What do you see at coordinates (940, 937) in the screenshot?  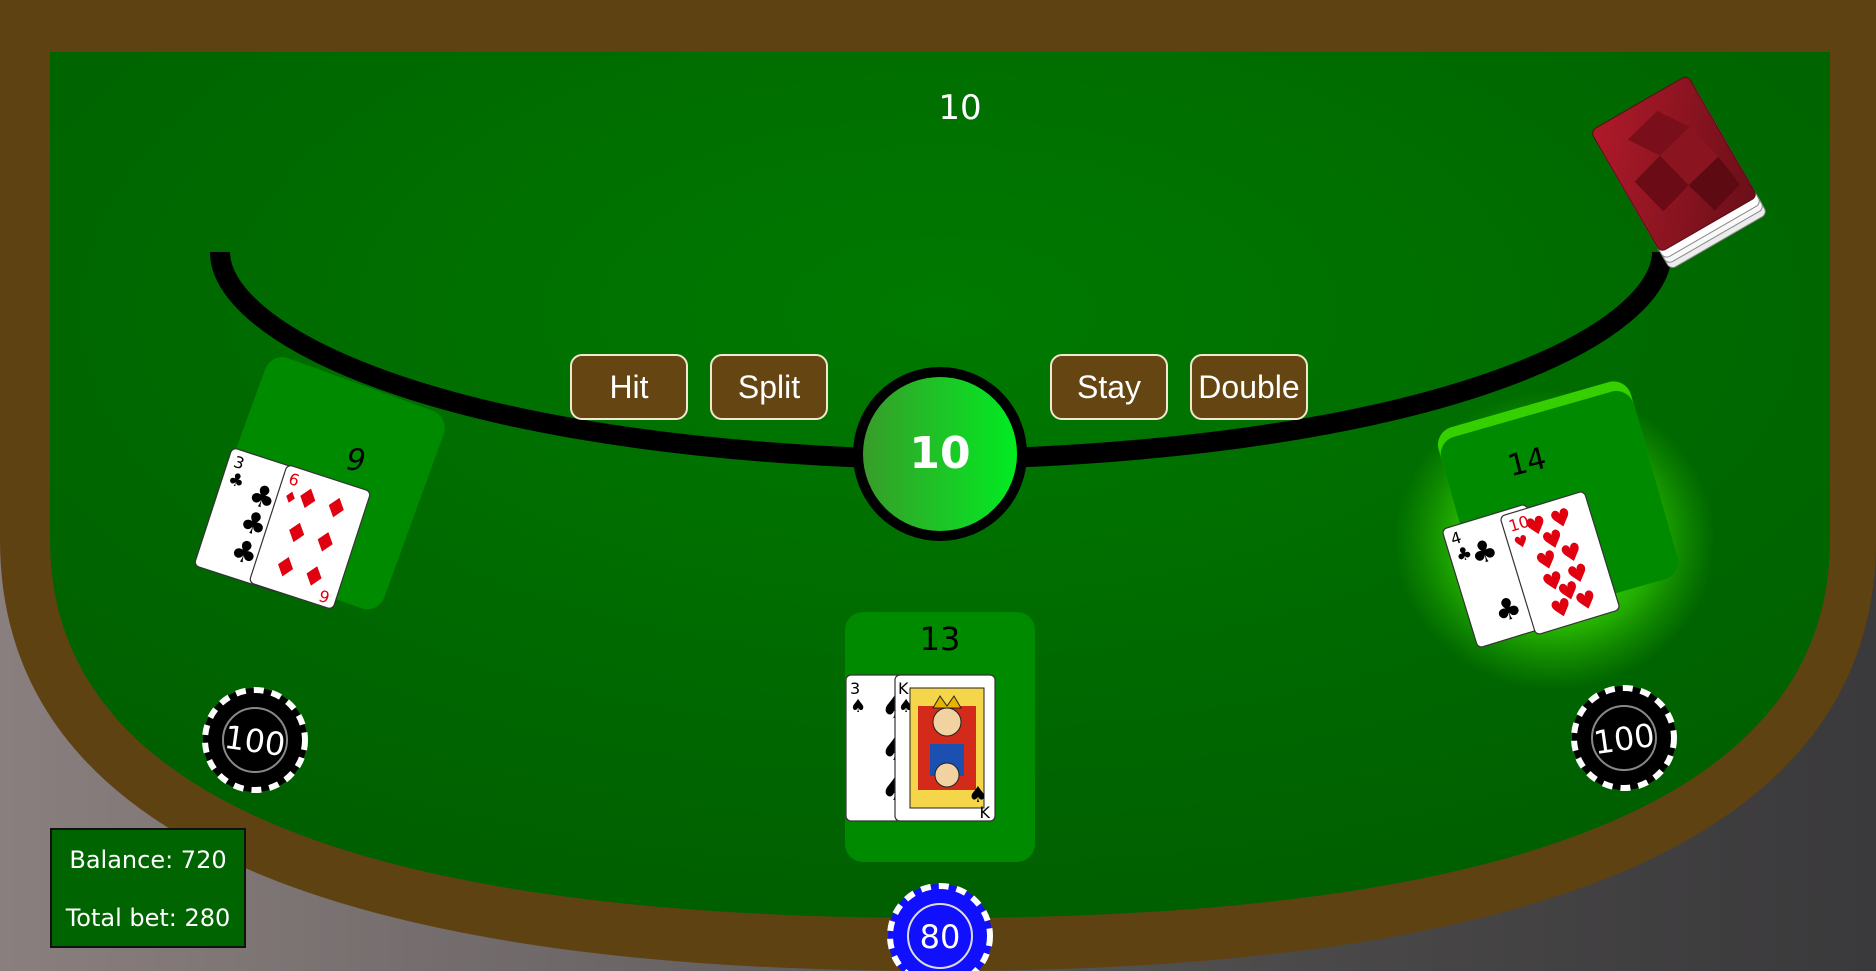 I see `bet-chip-middle-label: 80` at bounding box center [940, 937].